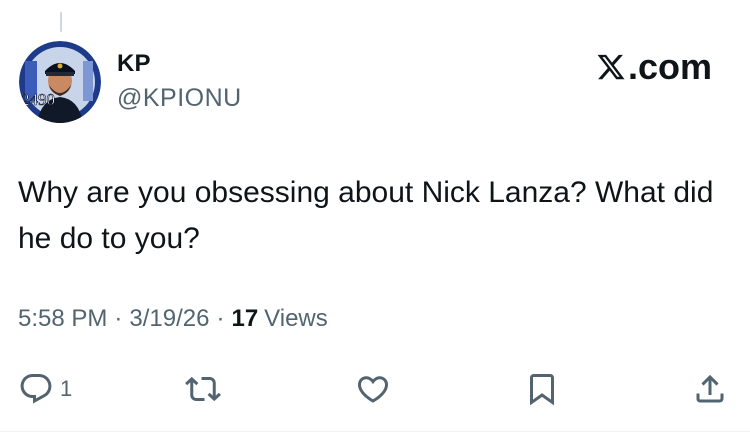 This screenshot has width=750, height=442. I want to click on share-button, so click(710, 389).